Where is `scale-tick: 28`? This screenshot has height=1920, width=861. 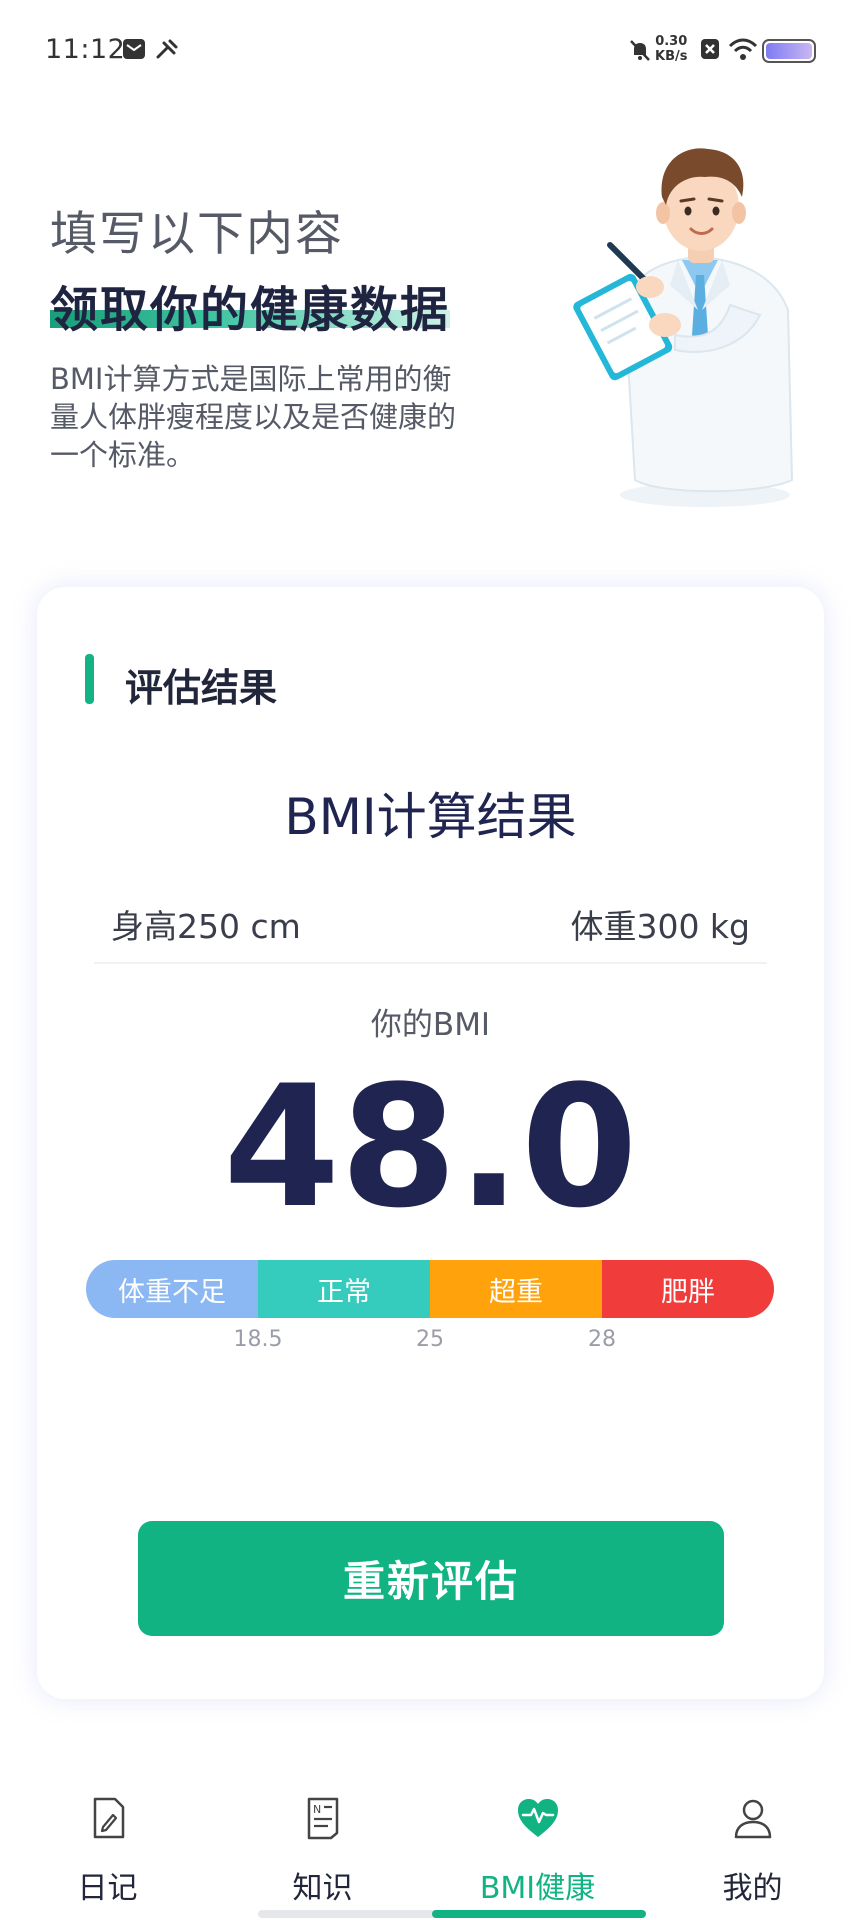
scale-tick: 28 is located at coordinates (602, 1339).